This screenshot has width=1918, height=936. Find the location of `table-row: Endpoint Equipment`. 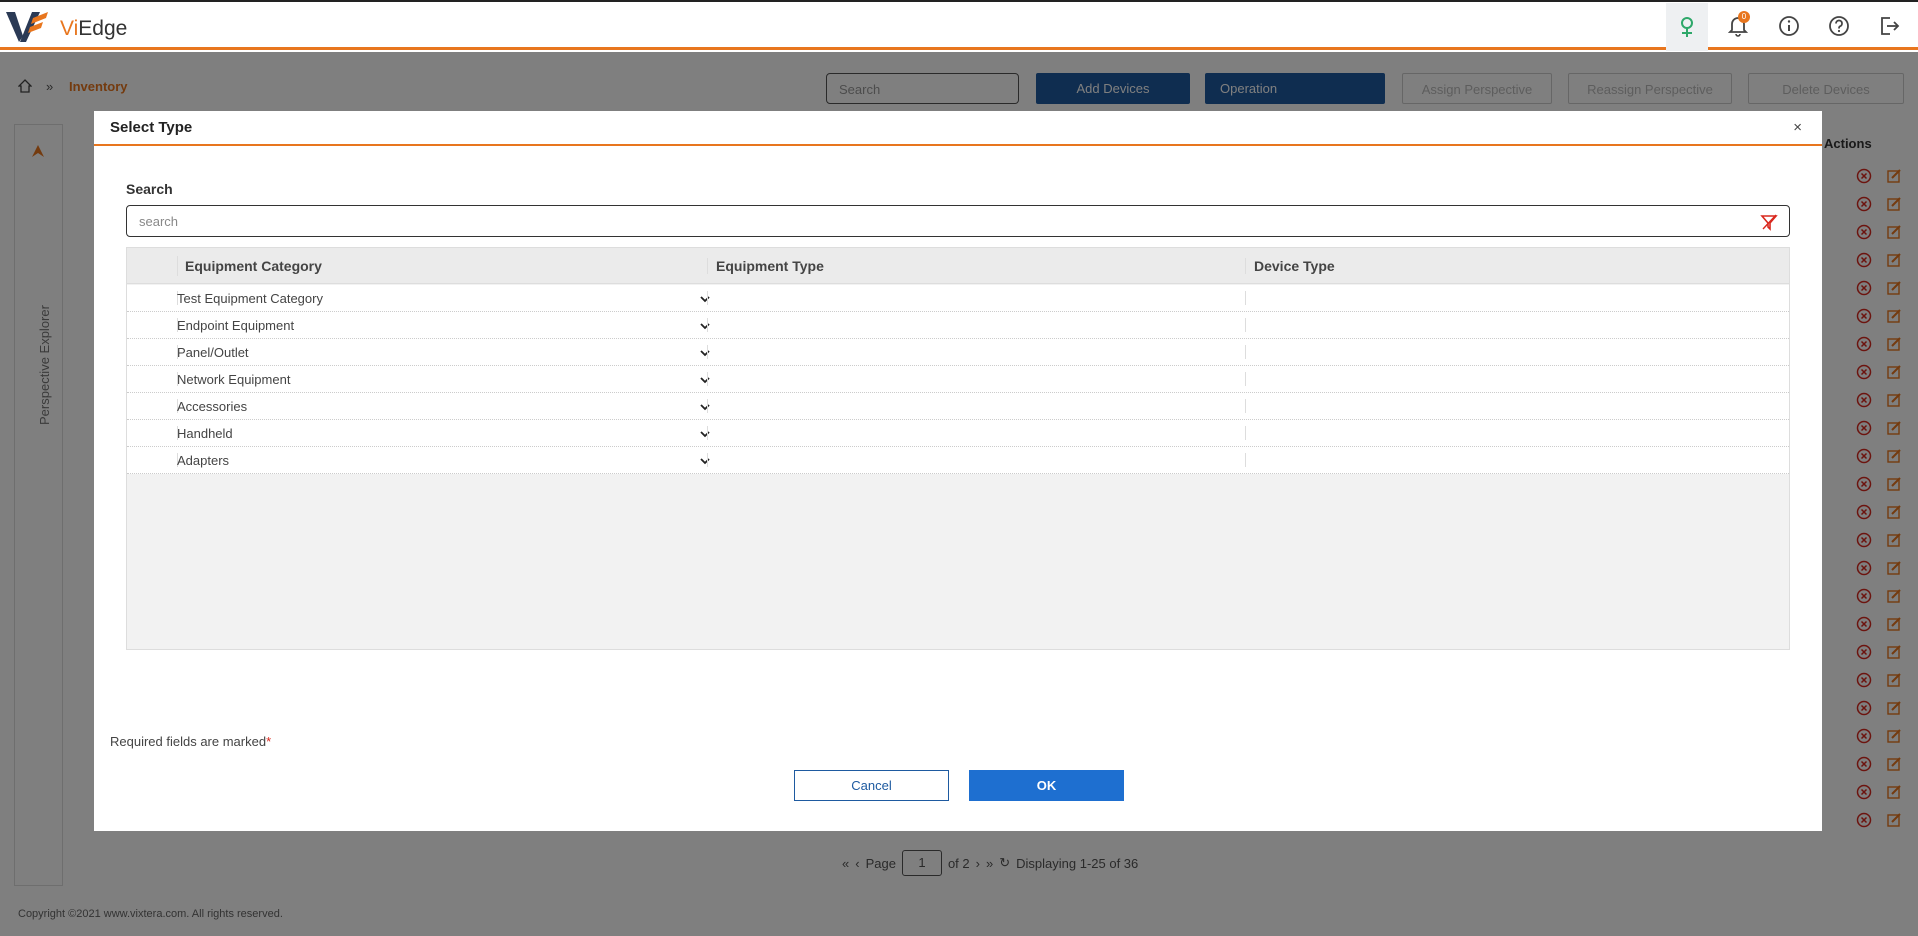

table-row: Endpoint Equipment is located at coordinates (958, 325).